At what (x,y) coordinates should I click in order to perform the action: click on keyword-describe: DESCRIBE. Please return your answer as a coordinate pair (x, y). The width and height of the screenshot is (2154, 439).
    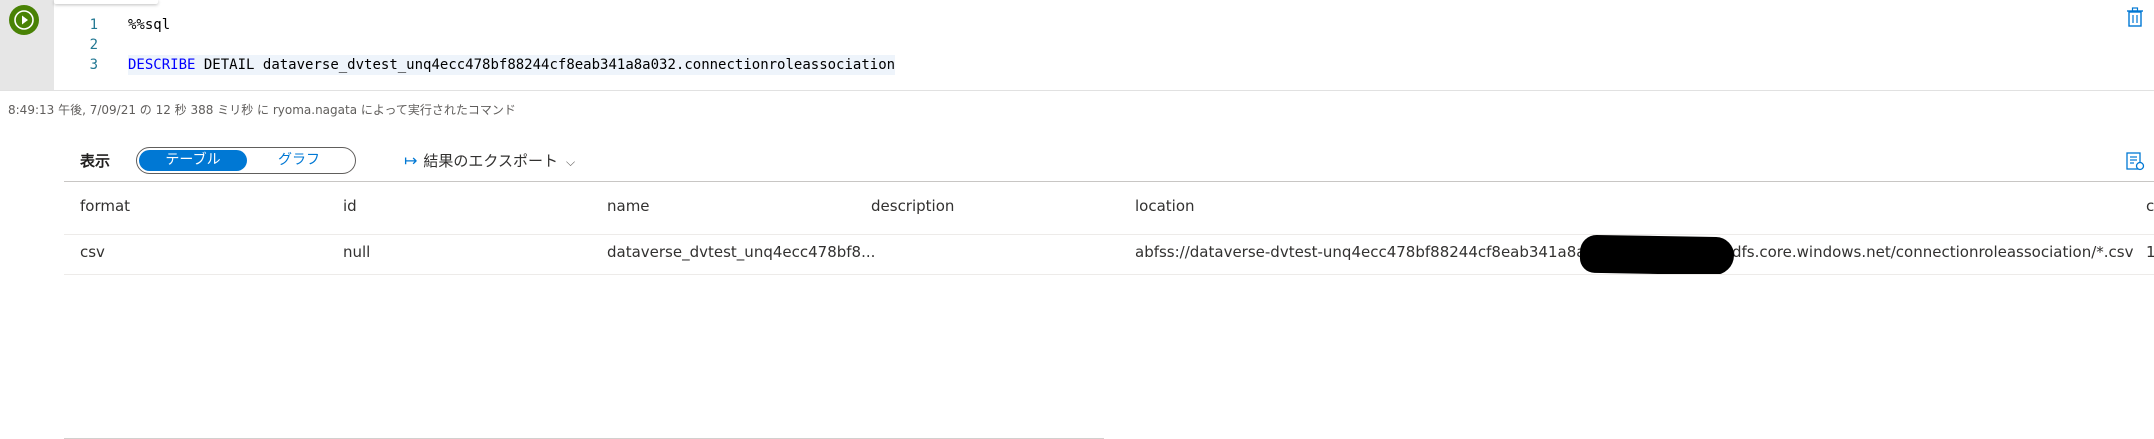
    Looking at the image, I should click on (162, 65).